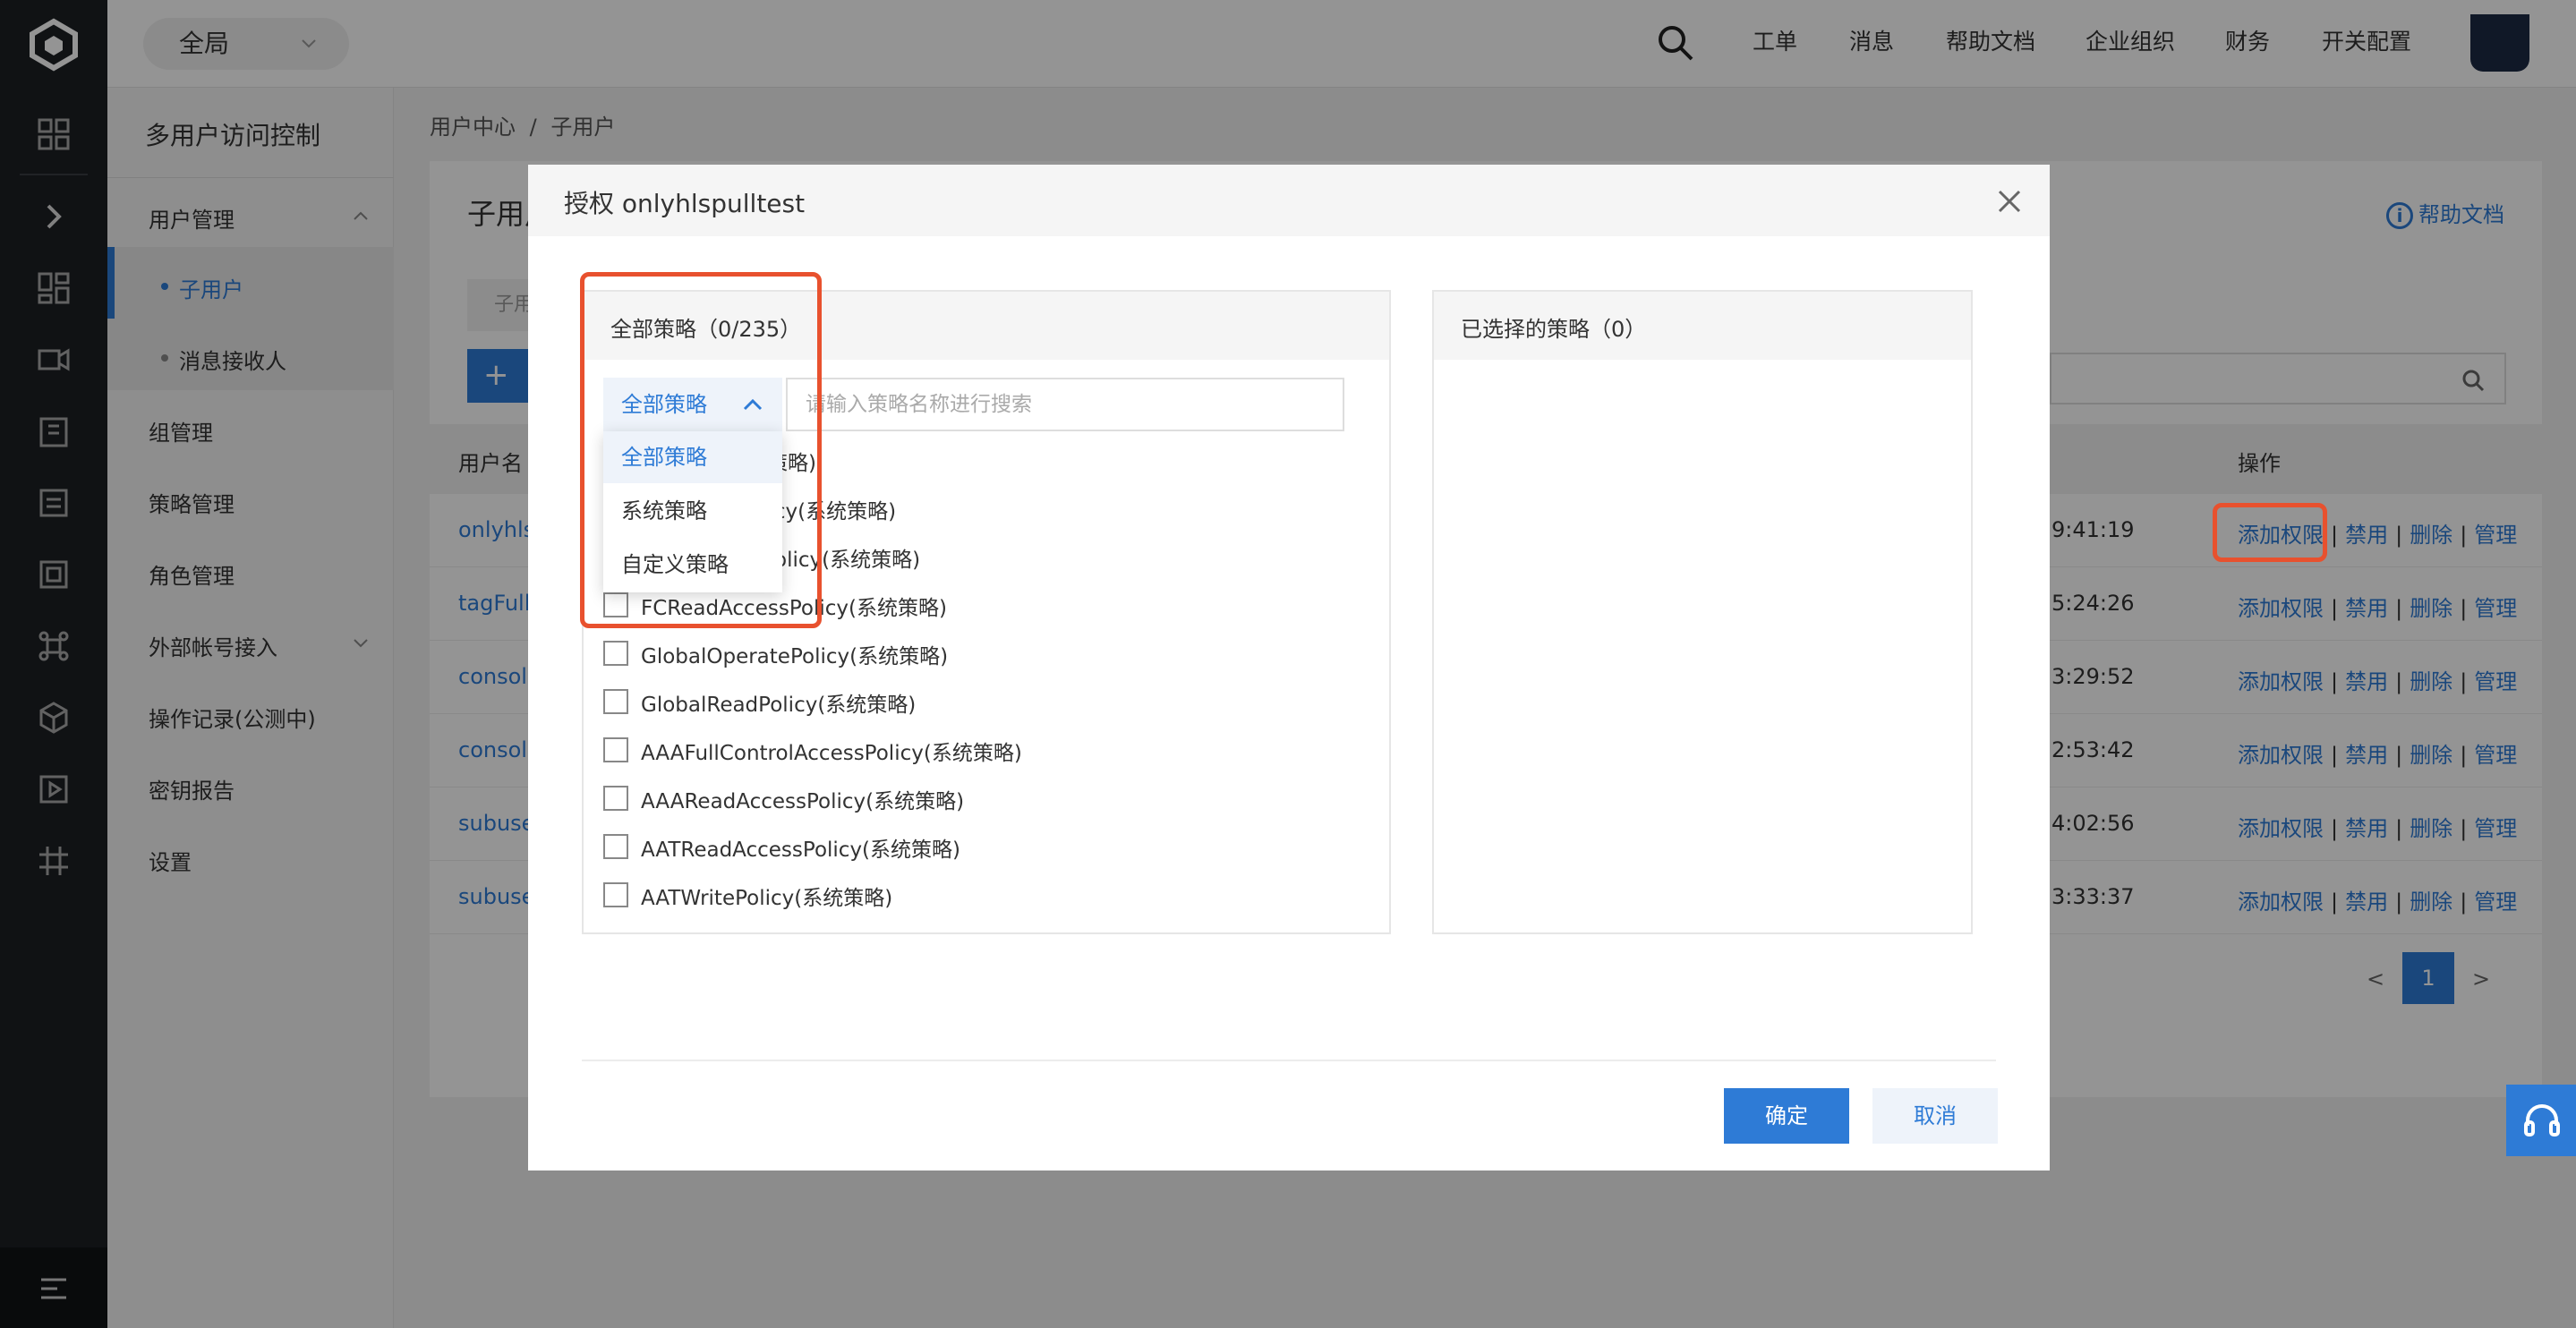 Image resolution: width=2576 pixels, height=1328 pixels. I want to click on policy-label: GlobalReadPolicy(系统策略), so click(779, 705).